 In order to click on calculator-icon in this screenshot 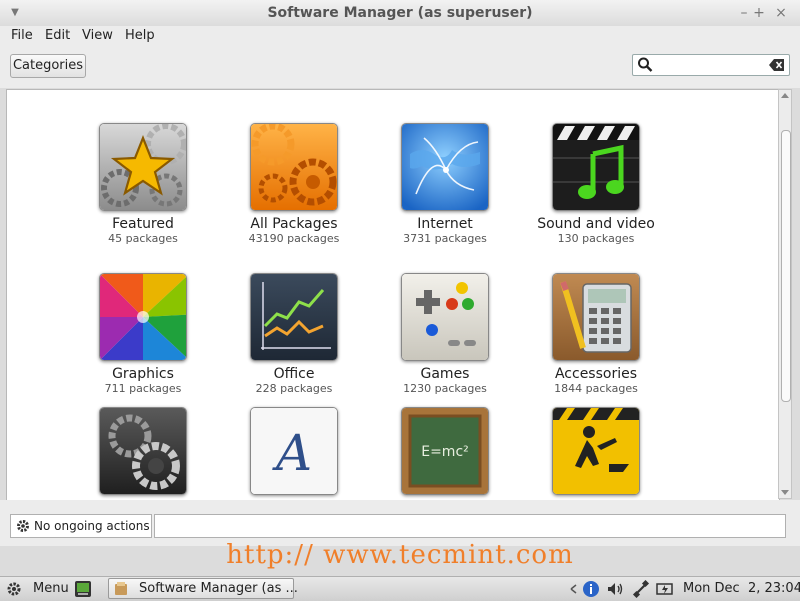, I will do `click(596, 317)`.